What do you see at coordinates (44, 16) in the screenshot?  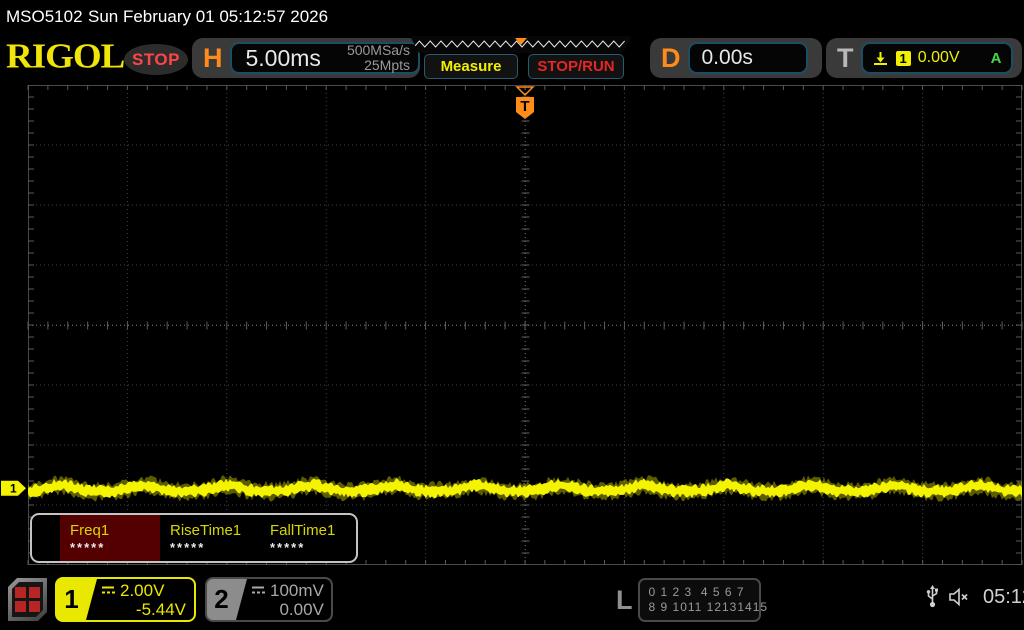 I see `model-name: MSO5102` at bounding box center [44, 16].